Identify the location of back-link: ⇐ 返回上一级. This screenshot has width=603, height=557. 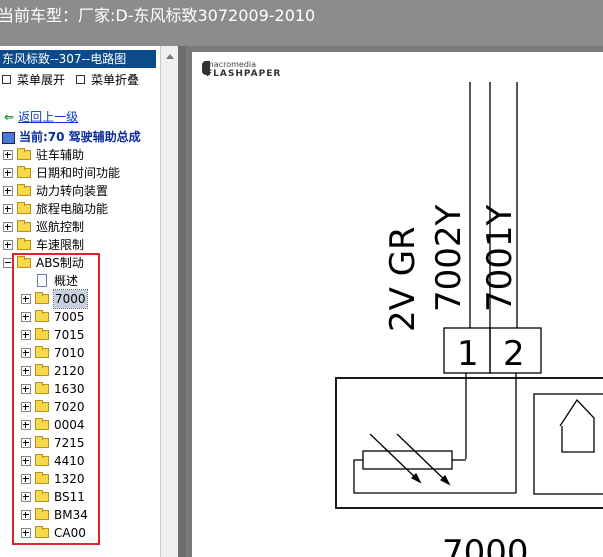
(41, 116).